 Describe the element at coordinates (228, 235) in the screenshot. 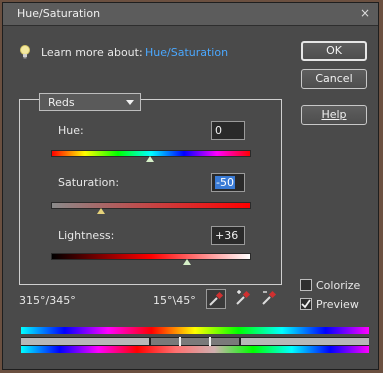

I see `lightness-input: +36` at that location.